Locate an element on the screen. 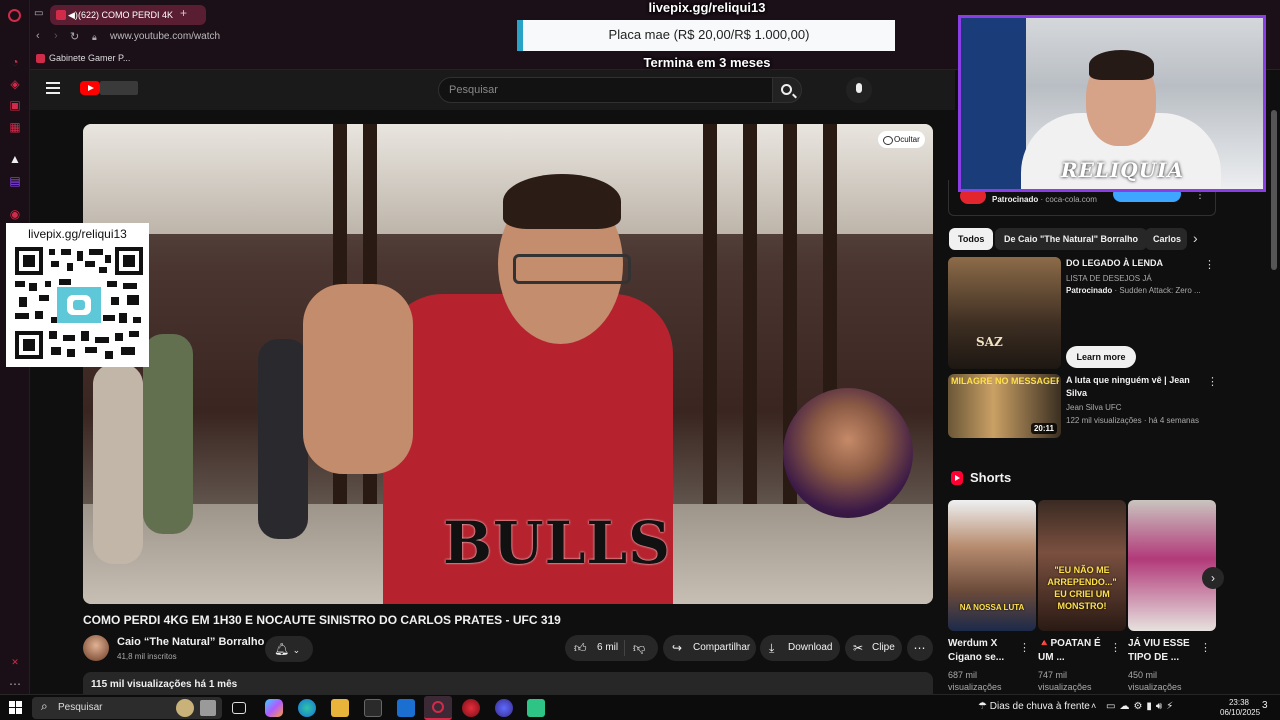 The image size is (1280, 720). webcam-overlay: RELIQUIA is located at coordinates (1112, 103).